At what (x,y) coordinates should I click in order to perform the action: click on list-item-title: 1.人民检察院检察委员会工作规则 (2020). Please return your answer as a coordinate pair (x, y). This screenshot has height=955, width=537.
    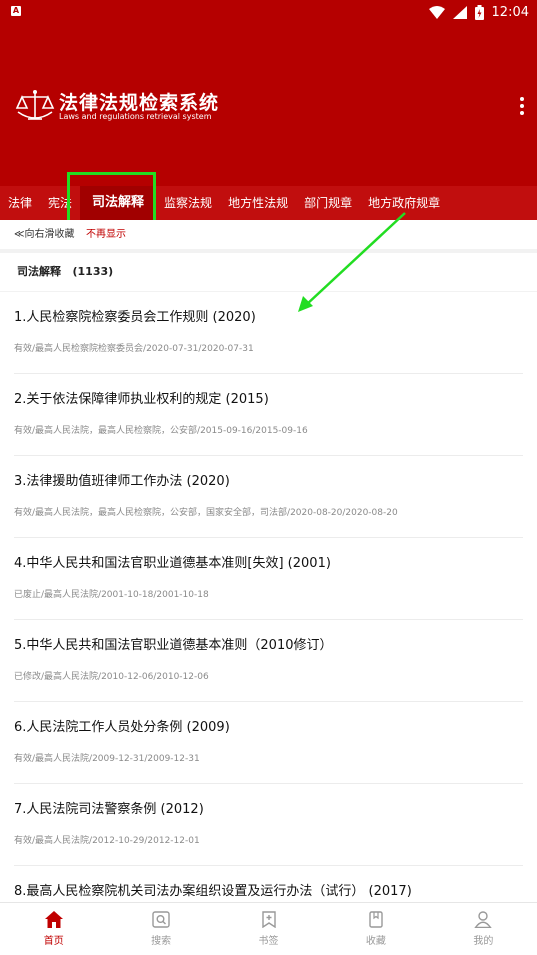
    Looking at the image, I should click on (135, 317).